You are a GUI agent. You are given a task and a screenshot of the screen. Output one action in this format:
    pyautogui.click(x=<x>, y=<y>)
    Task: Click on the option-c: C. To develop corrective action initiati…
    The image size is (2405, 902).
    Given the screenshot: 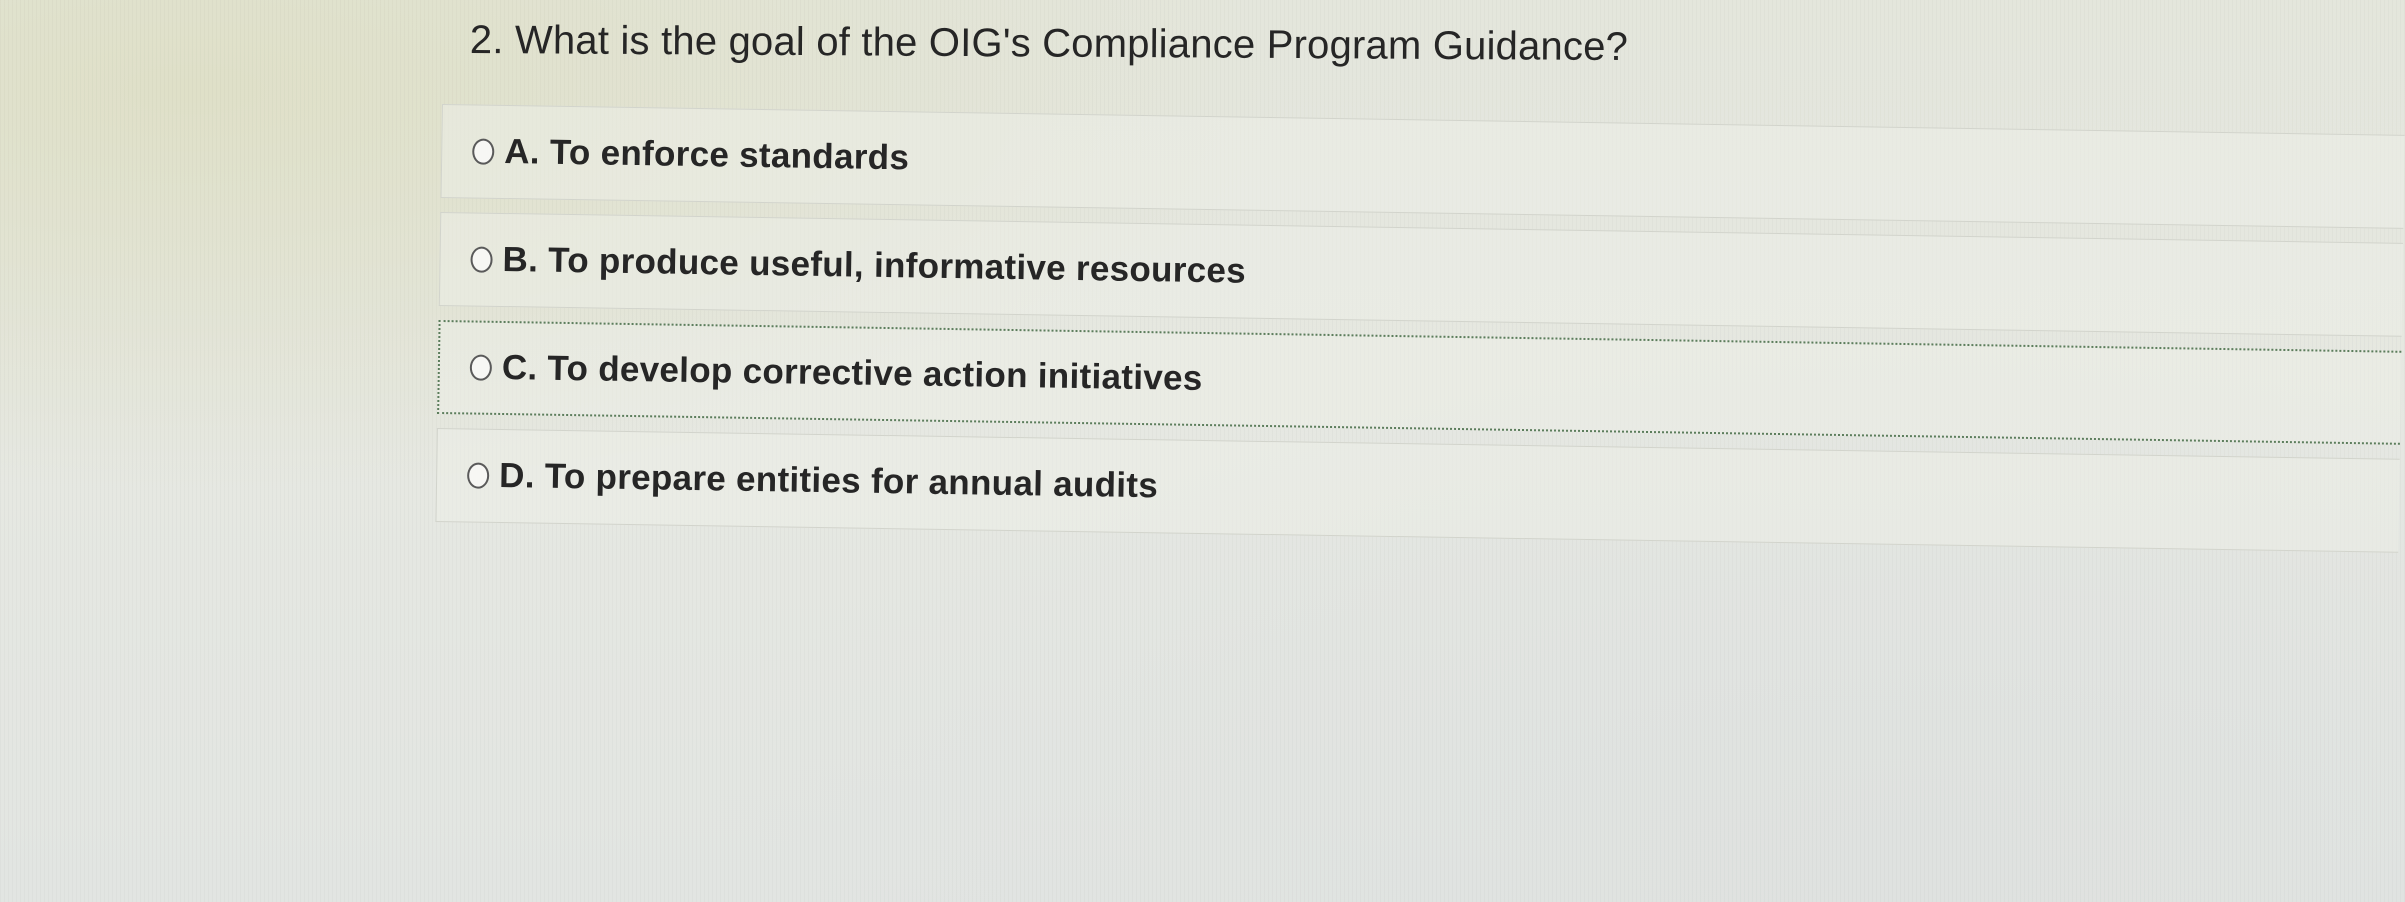 What is the action you would take?
    pyautogui.click(x=1419, y=382)
    